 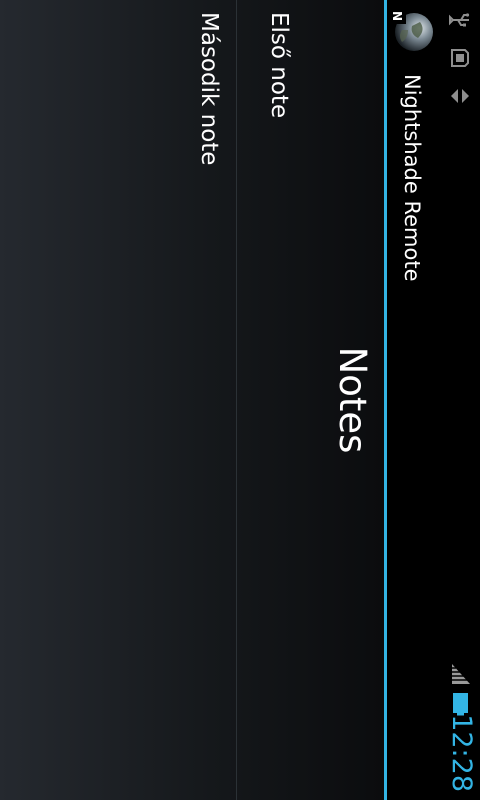 I want to click on status-bar: 12:28, so click(x=460, y=400).